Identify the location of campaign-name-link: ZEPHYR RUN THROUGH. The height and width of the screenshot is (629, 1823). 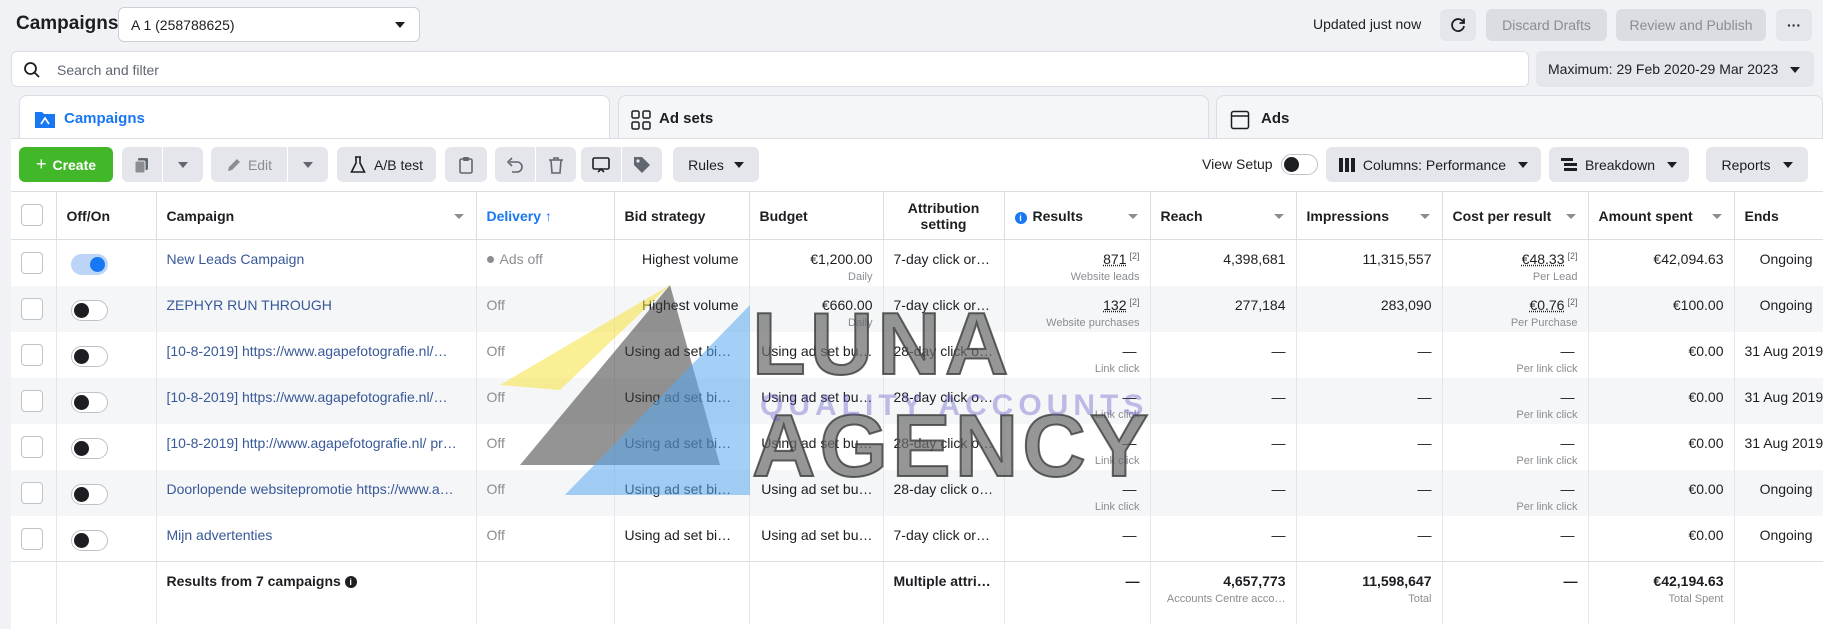
(249, 305).